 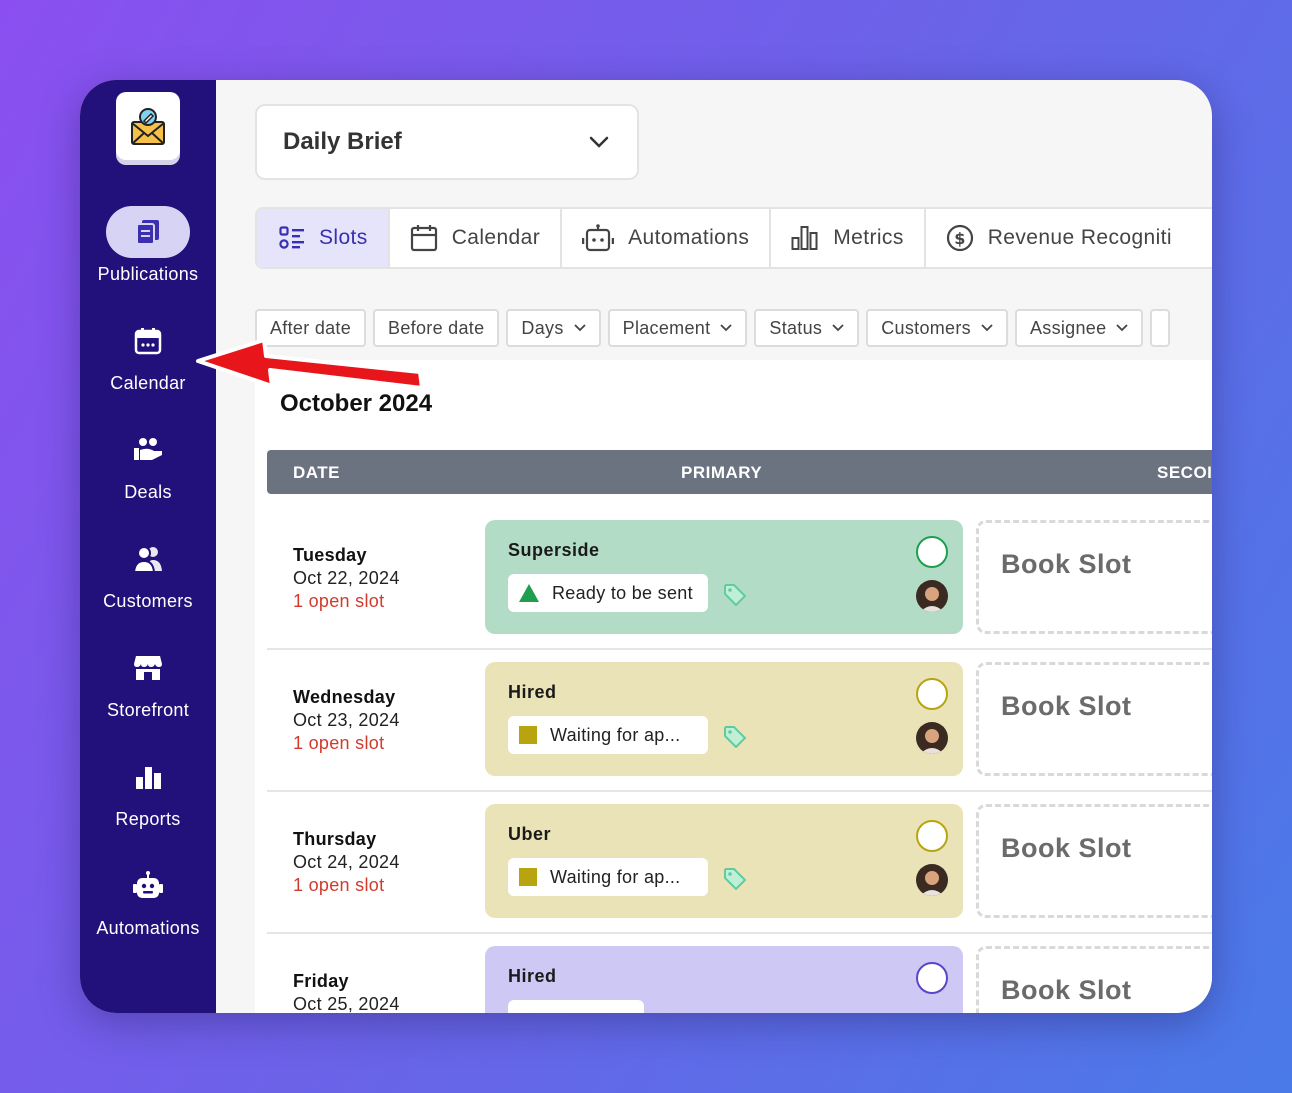 I want to click on publication-dropdown: Daily Brief, so click(x=447, y=142).